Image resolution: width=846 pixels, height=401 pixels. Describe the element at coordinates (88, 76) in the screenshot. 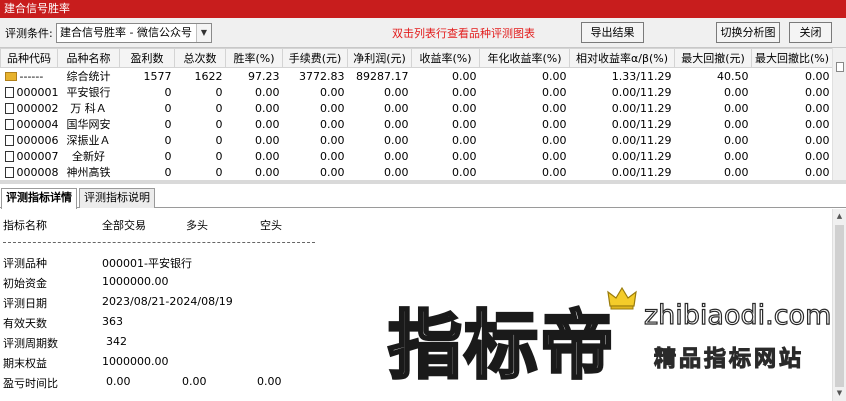

I see `cell-name: 综合统计` at that location.